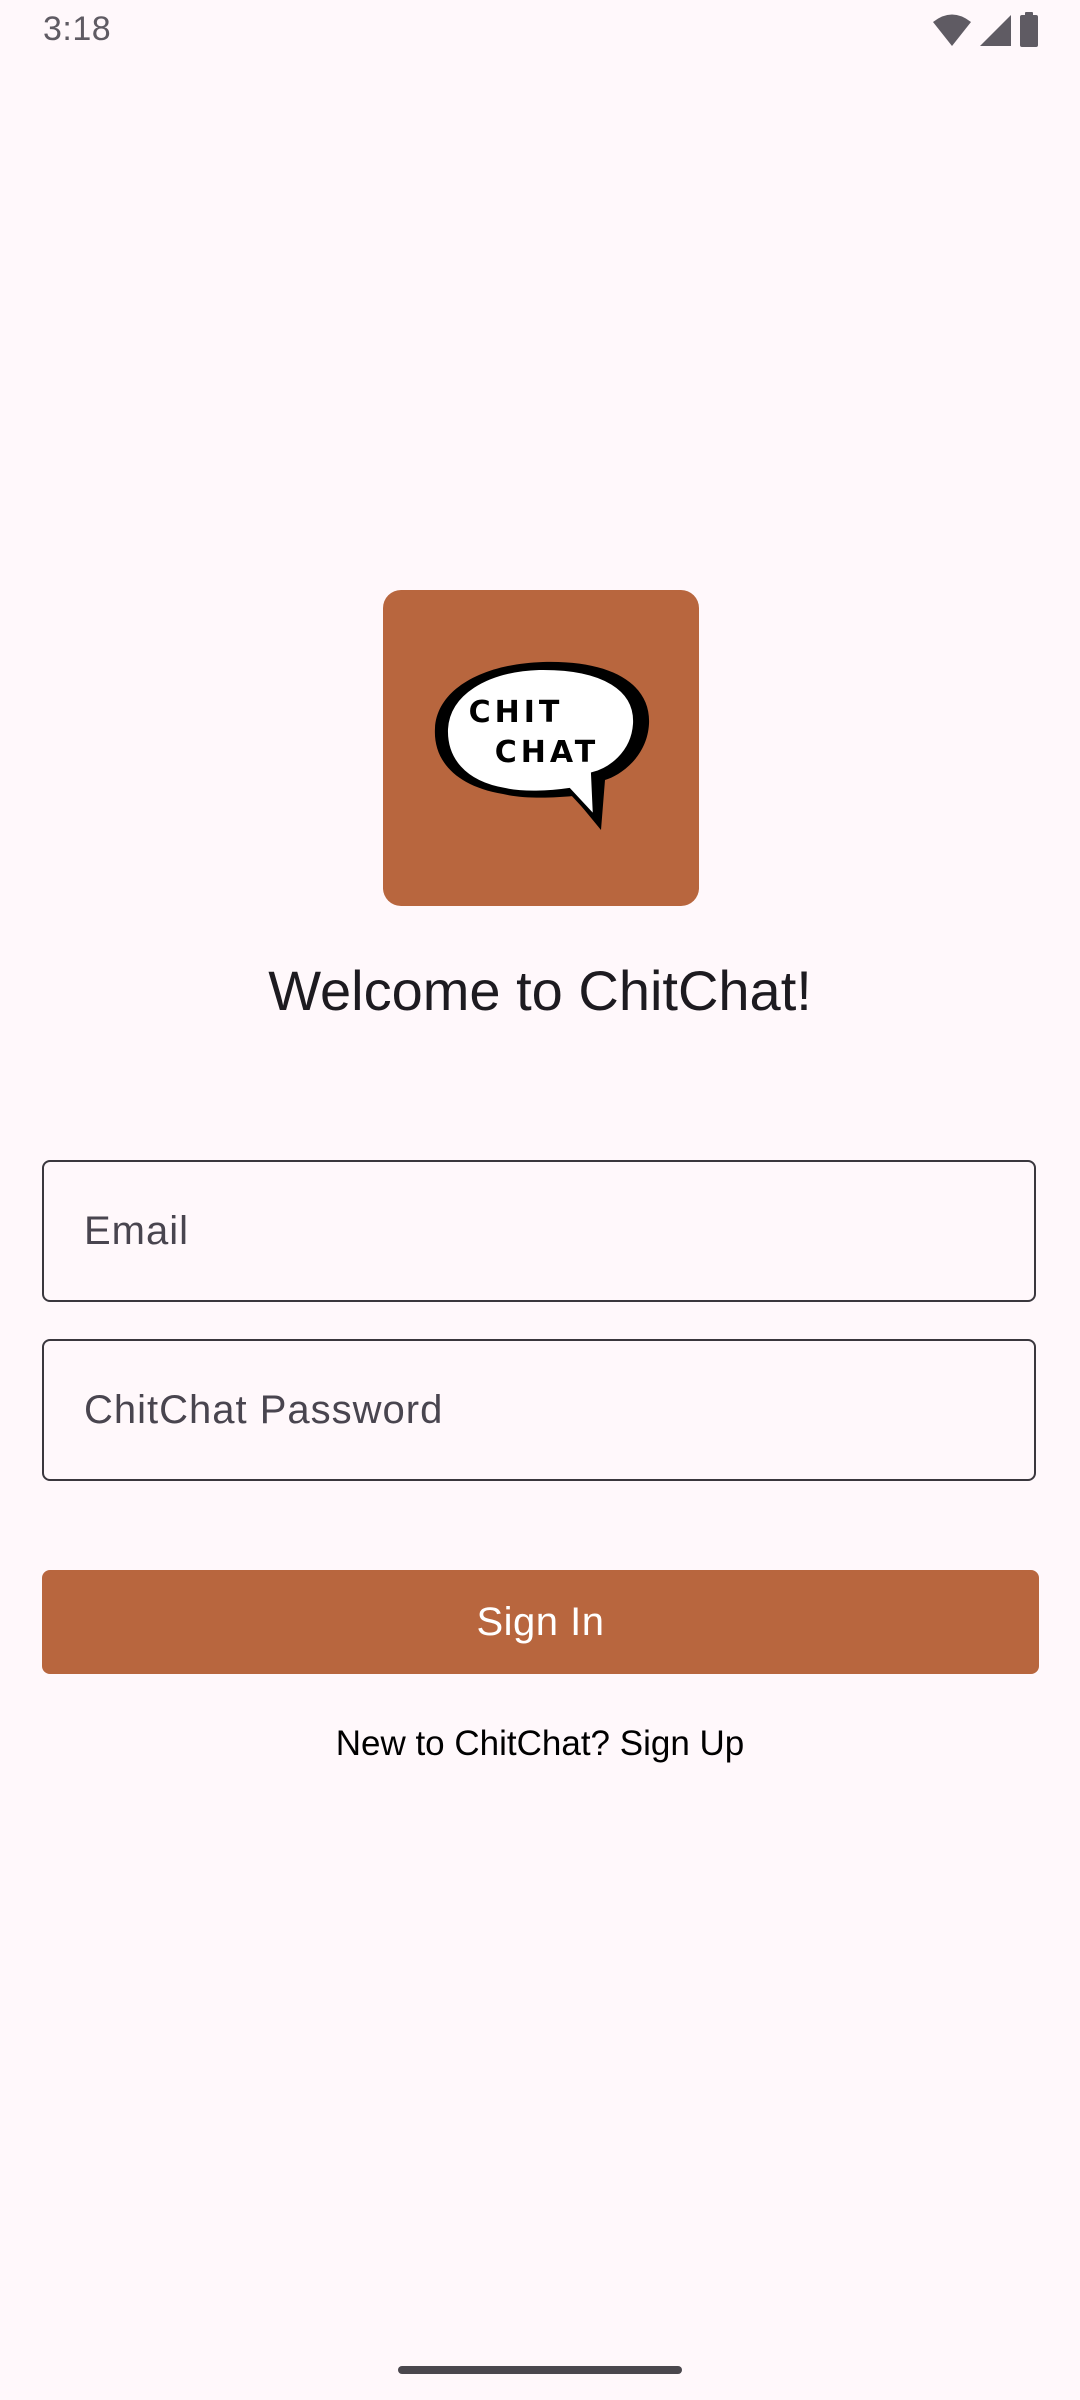 The width and height of the screenshot is (1080, 2400). I want to click on email-field, so click(539, 1231).